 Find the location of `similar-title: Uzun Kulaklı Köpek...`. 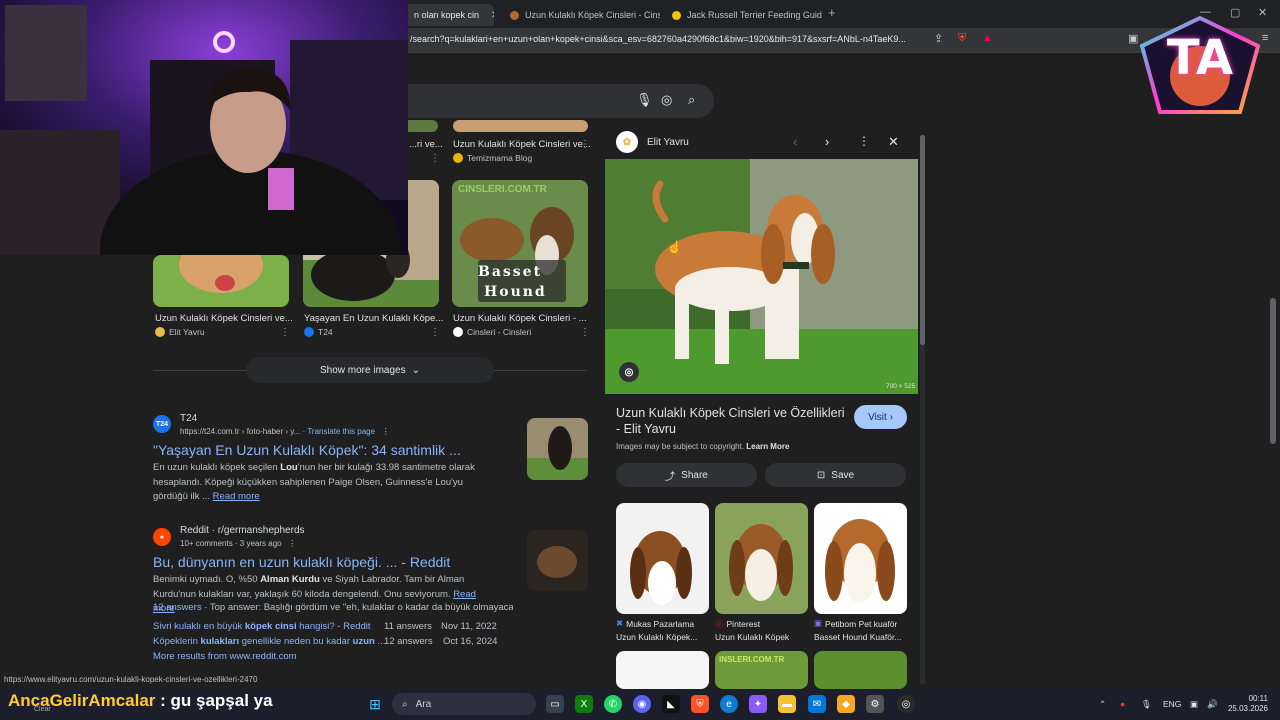

similar-title: Uzun Kulaklı Köpek... is located at coordinates (656, 637).